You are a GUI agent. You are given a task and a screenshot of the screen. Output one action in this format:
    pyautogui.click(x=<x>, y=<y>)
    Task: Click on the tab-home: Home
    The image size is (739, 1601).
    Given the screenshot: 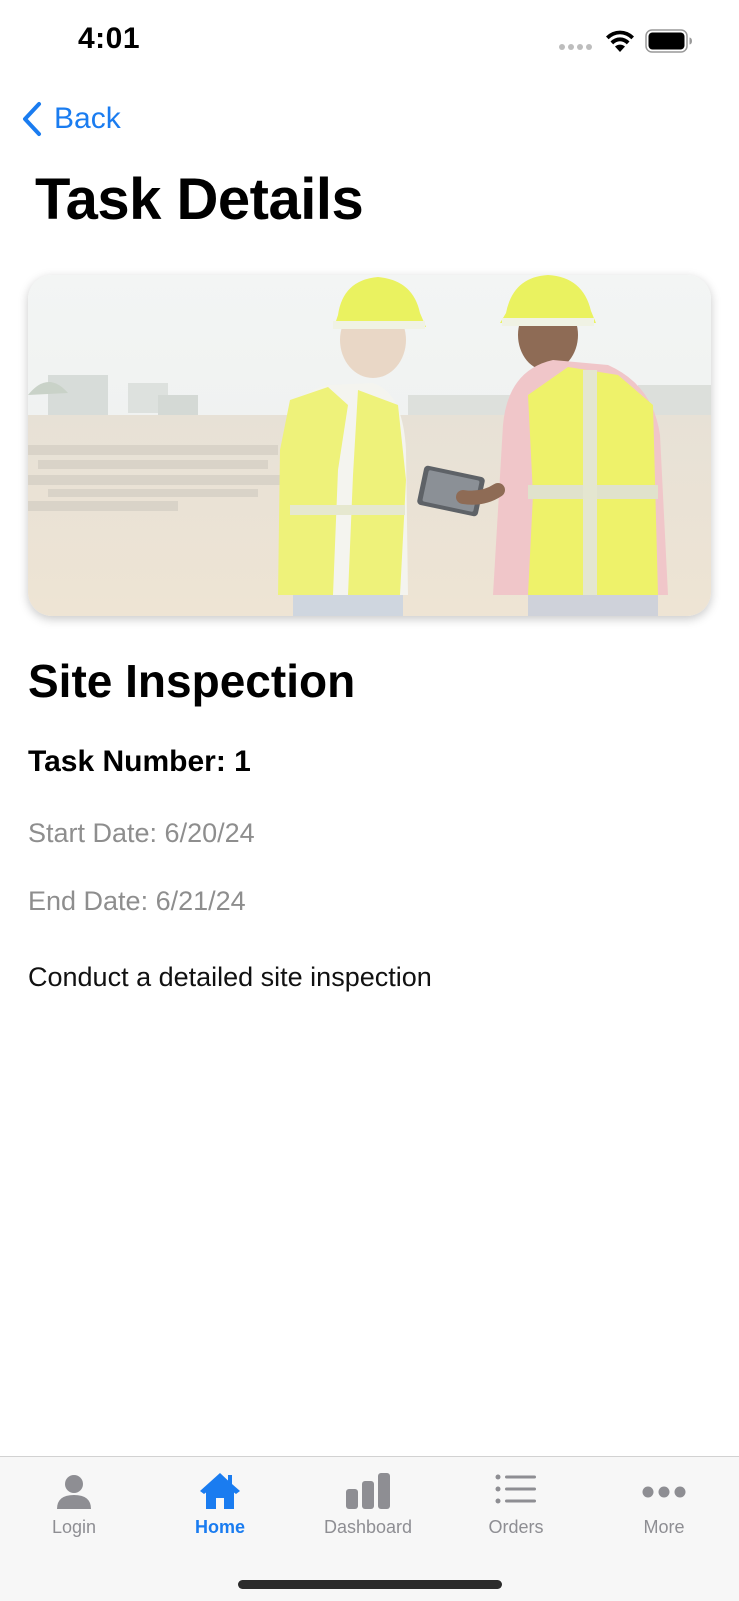 What is the action you would take?
    pyautogui.click(x=220, y=1511)
    